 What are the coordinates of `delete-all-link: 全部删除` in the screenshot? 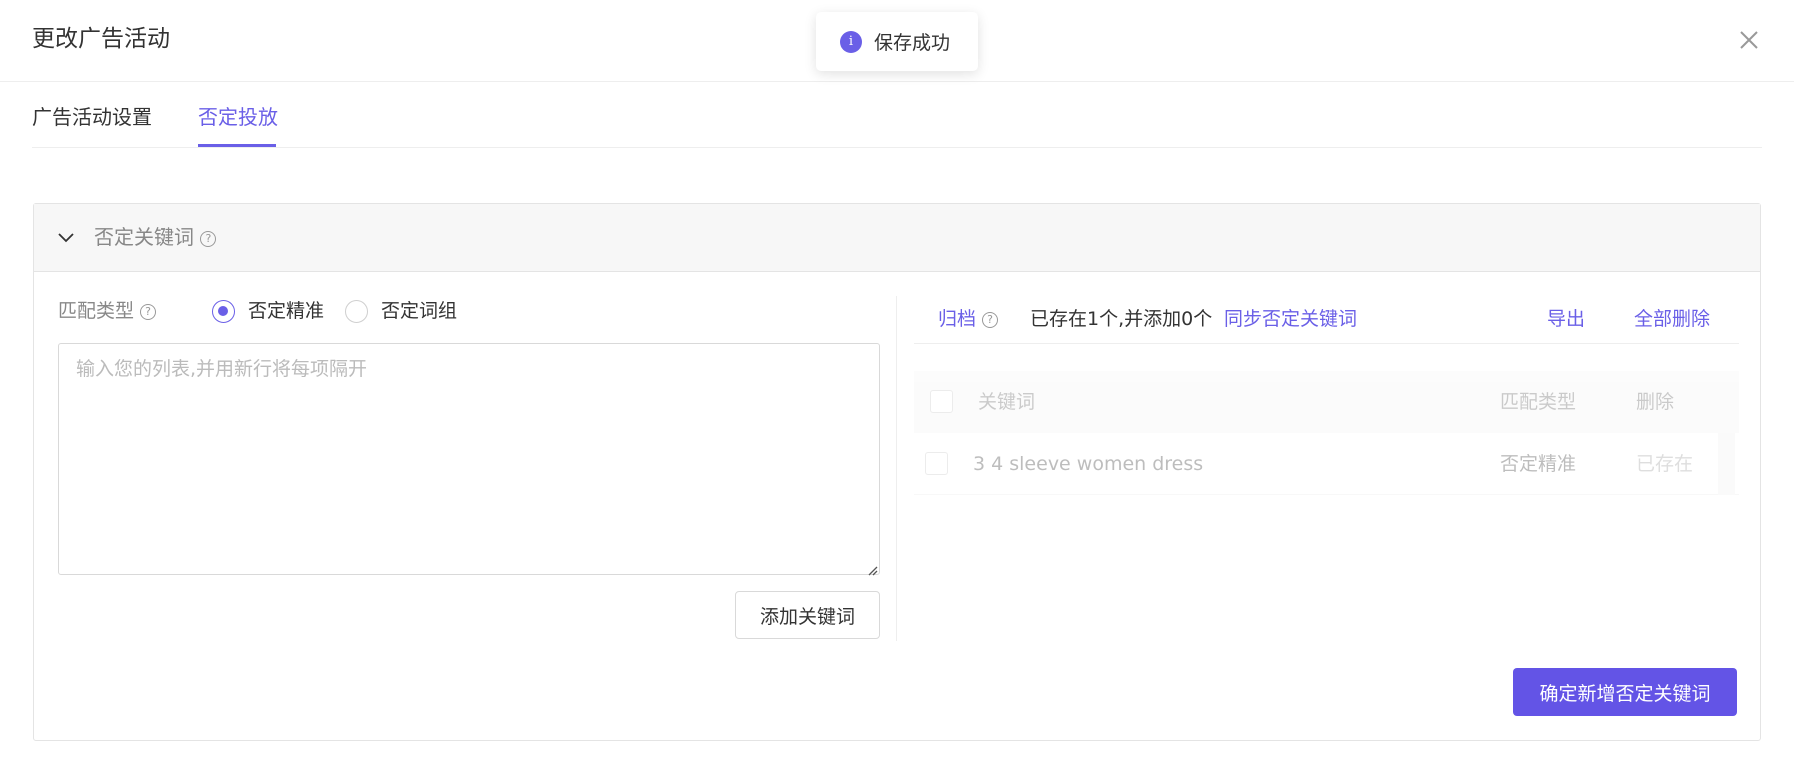 It's located at (1672, 319).